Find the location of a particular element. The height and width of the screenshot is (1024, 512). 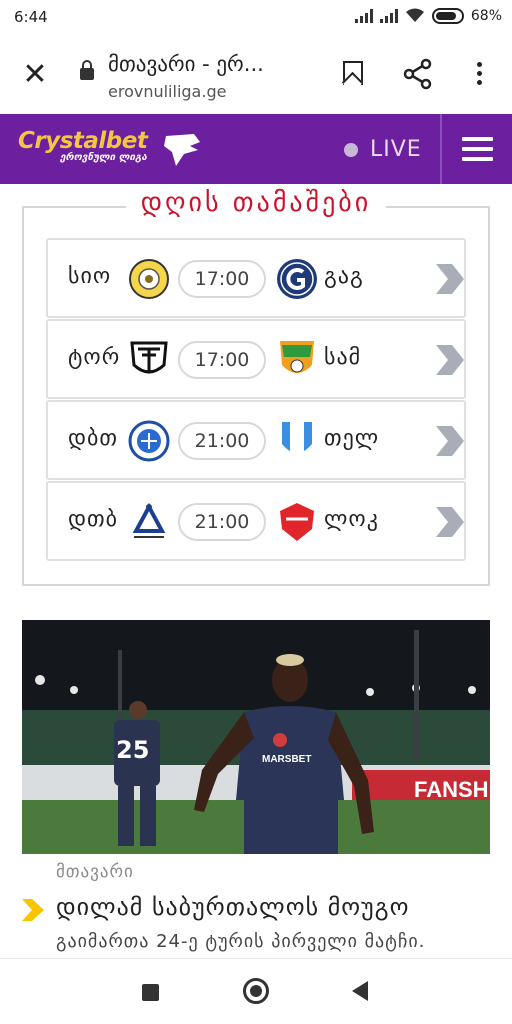

logo-name: Crystalbet is located at coordinates (83, 141).